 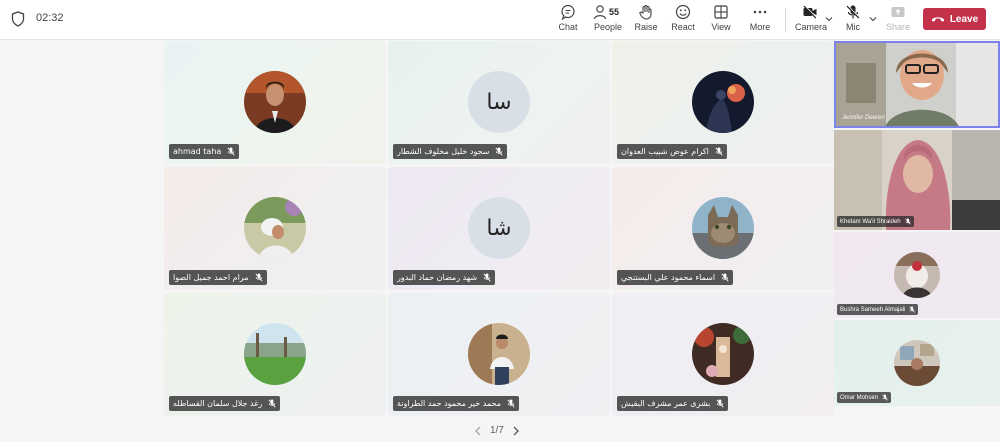 I want to click on video-tile: Khetam Wa'il Shraideh, so click(x=917, y=180).